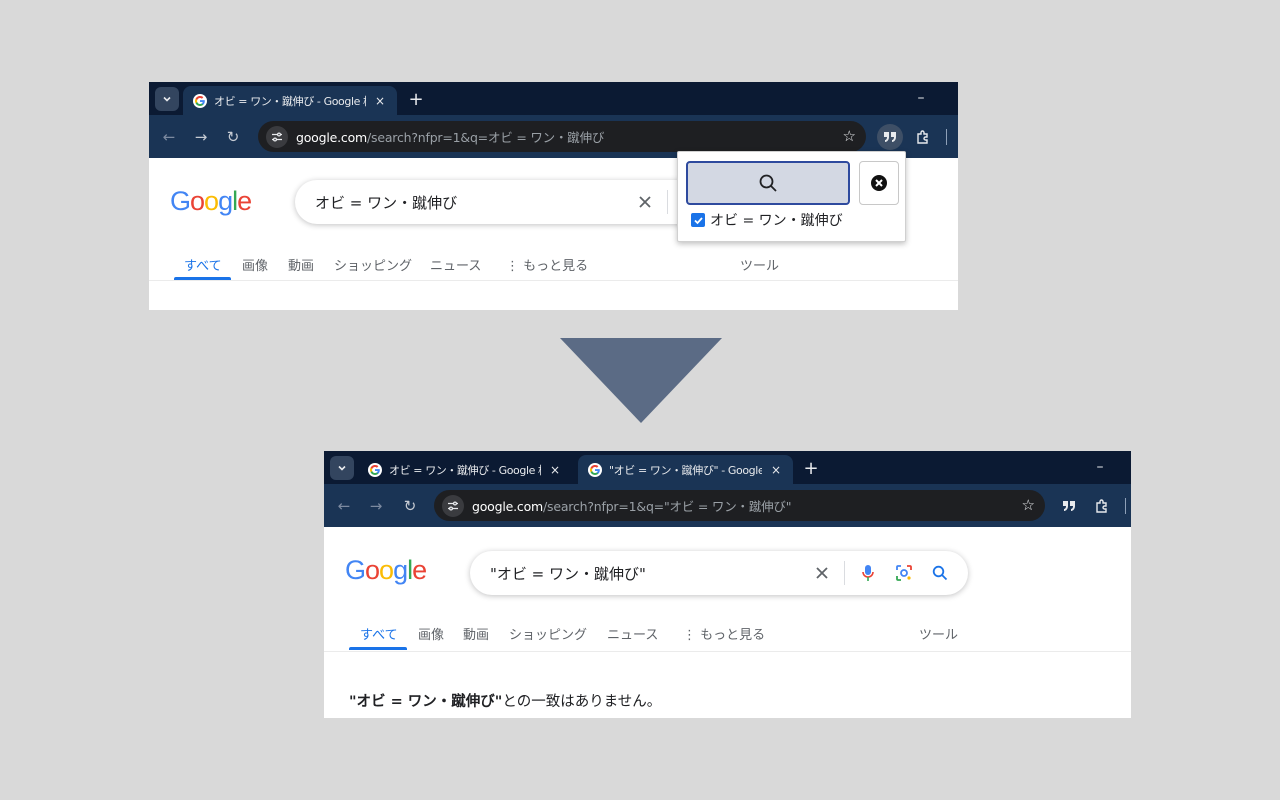  What do you see at coordinates (632, 506) in the screenshot?
I see `url-text: google.com/search?nfpr=1&q="オビ = ワン・蹴伸び"` at bounding box center [632, 506].